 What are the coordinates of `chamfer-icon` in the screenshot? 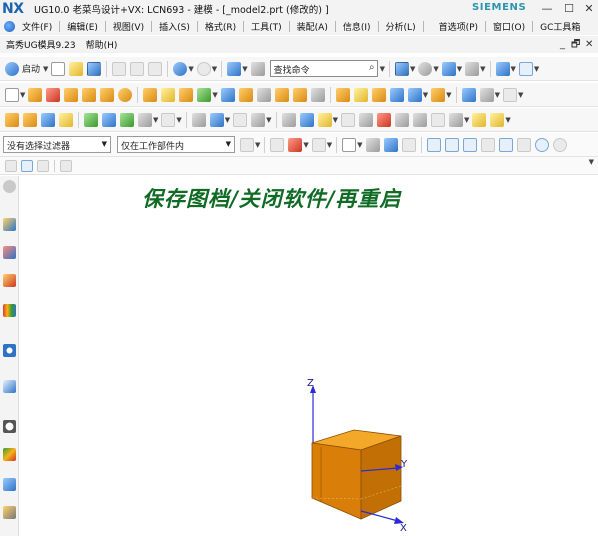 It's located at (299, 94).